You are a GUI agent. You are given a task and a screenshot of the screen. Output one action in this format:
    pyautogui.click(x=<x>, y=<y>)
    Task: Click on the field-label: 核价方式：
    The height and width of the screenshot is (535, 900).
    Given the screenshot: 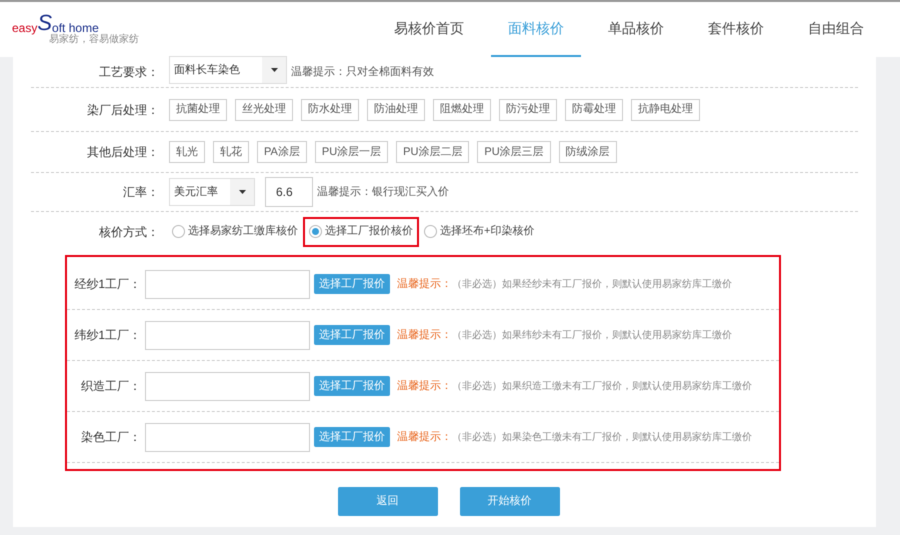 What is the action you would take?
    pyautogui.click(x=129, y=232)
    